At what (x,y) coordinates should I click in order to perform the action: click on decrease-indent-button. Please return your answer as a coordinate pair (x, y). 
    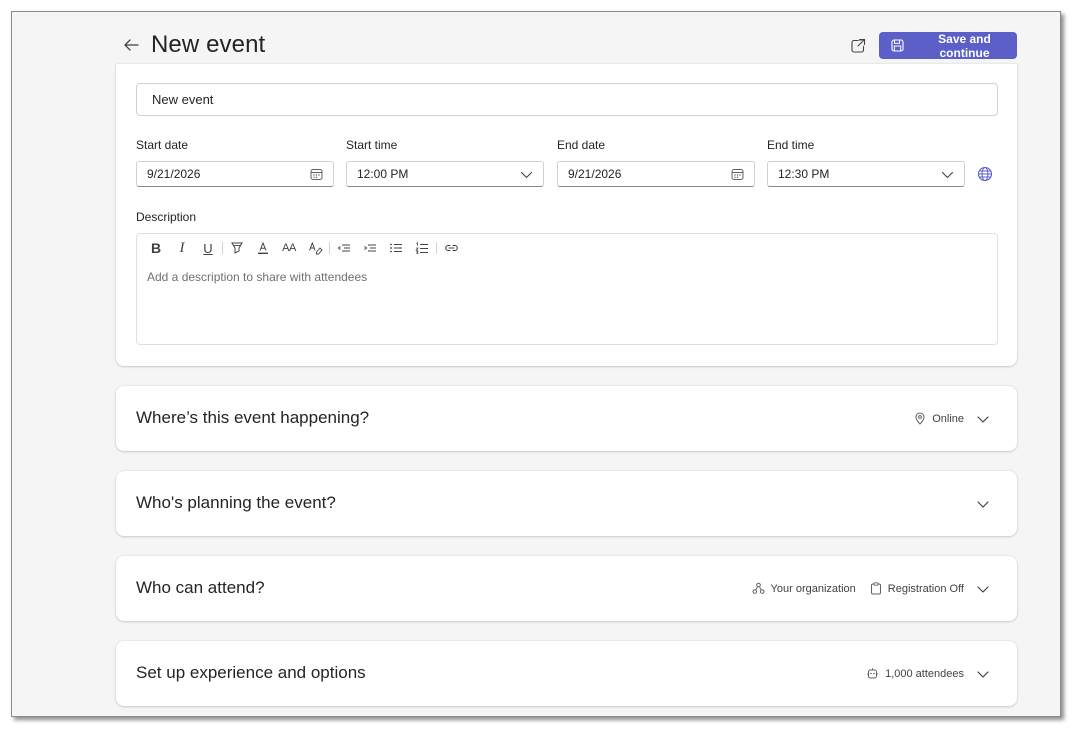
    Looking at the image, I should click on (344, 248).